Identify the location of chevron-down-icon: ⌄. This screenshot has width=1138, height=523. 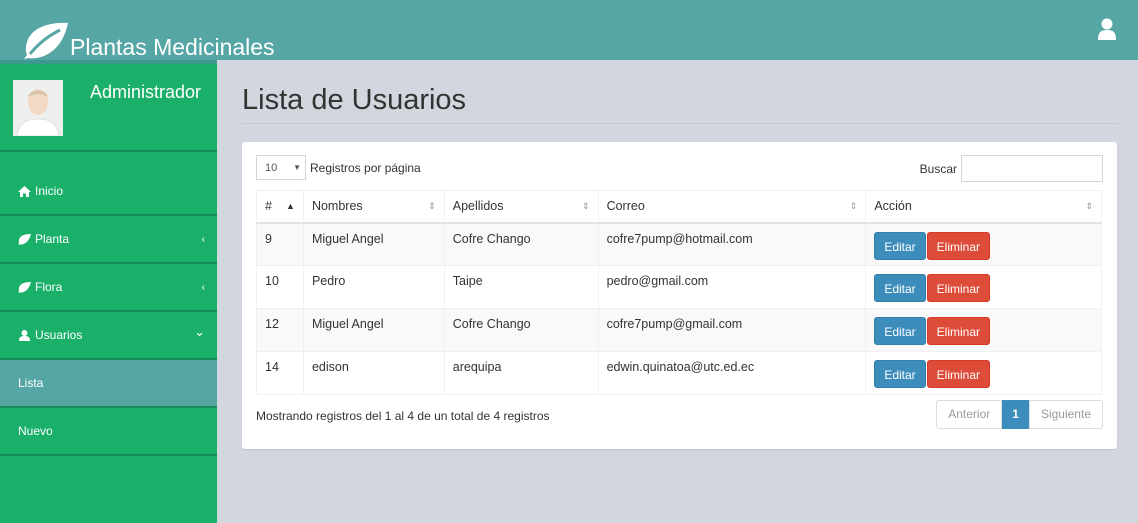
(199, 331).